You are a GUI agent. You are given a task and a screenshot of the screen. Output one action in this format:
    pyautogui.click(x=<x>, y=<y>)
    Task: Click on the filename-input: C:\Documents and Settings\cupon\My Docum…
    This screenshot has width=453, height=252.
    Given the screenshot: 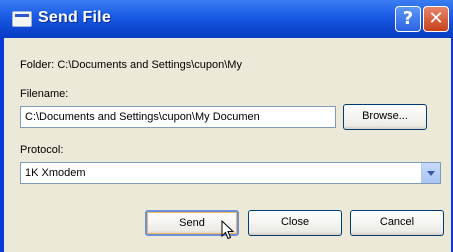 What is the action you would take?
    pyautogui.click(x=178, y=117)
    